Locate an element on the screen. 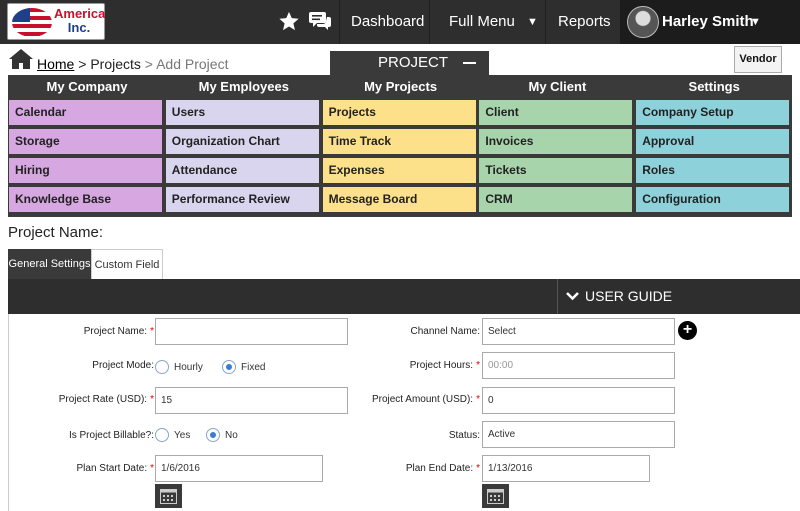 The width and height of the screenshot is (800, 511). avatar is located at coordinates (643, 22).